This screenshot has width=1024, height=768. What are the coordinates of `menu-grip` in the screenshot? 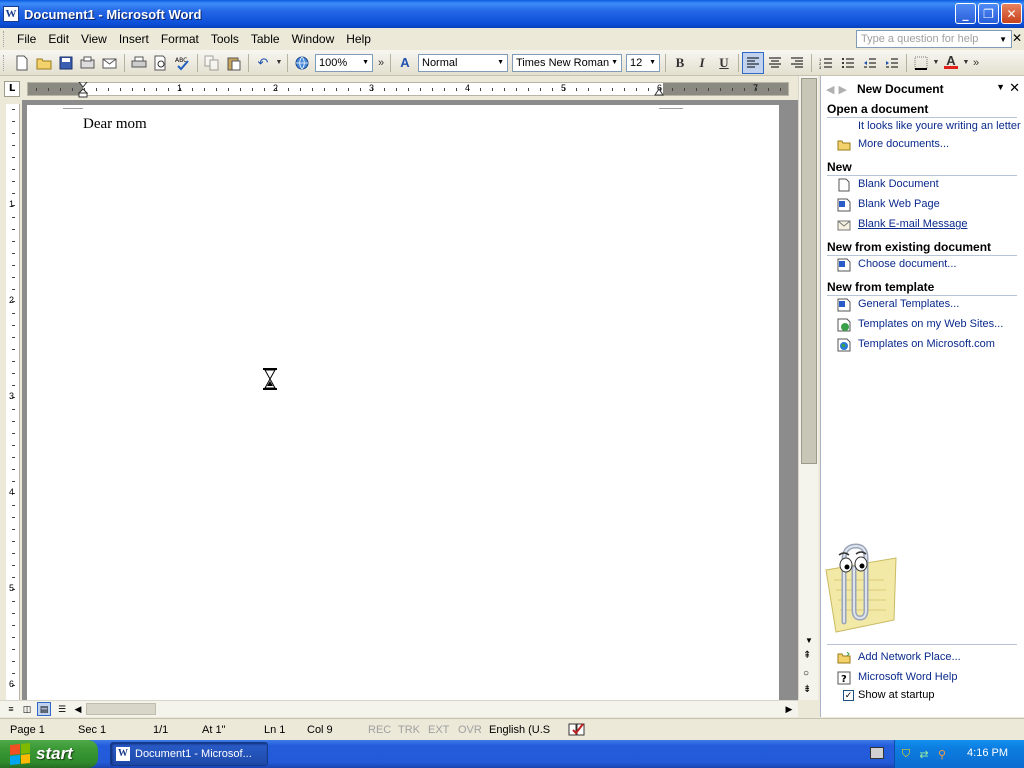 It's located at (5, 39).